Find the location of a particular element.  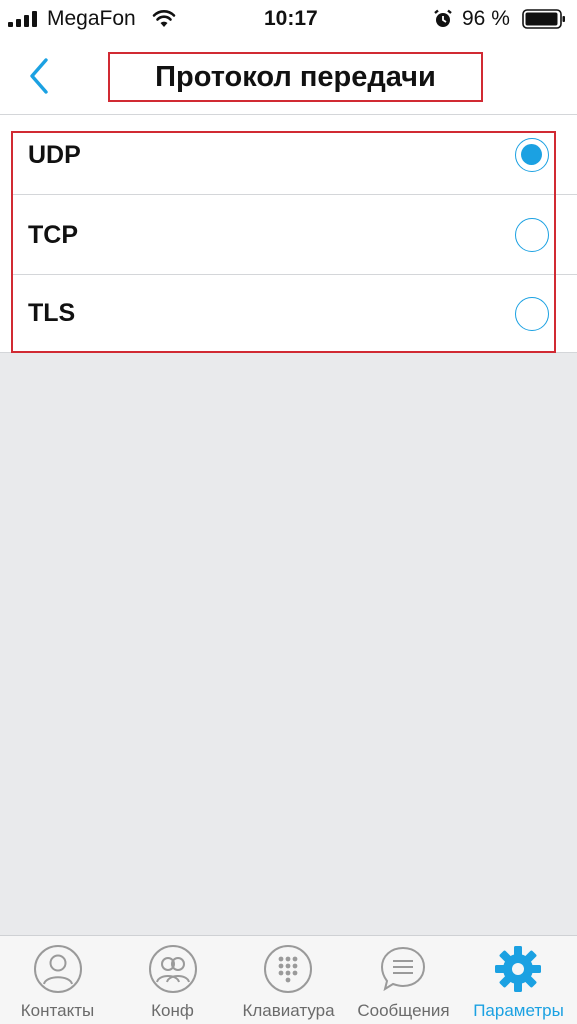

gear-icon is located at coordinates (518, 969).